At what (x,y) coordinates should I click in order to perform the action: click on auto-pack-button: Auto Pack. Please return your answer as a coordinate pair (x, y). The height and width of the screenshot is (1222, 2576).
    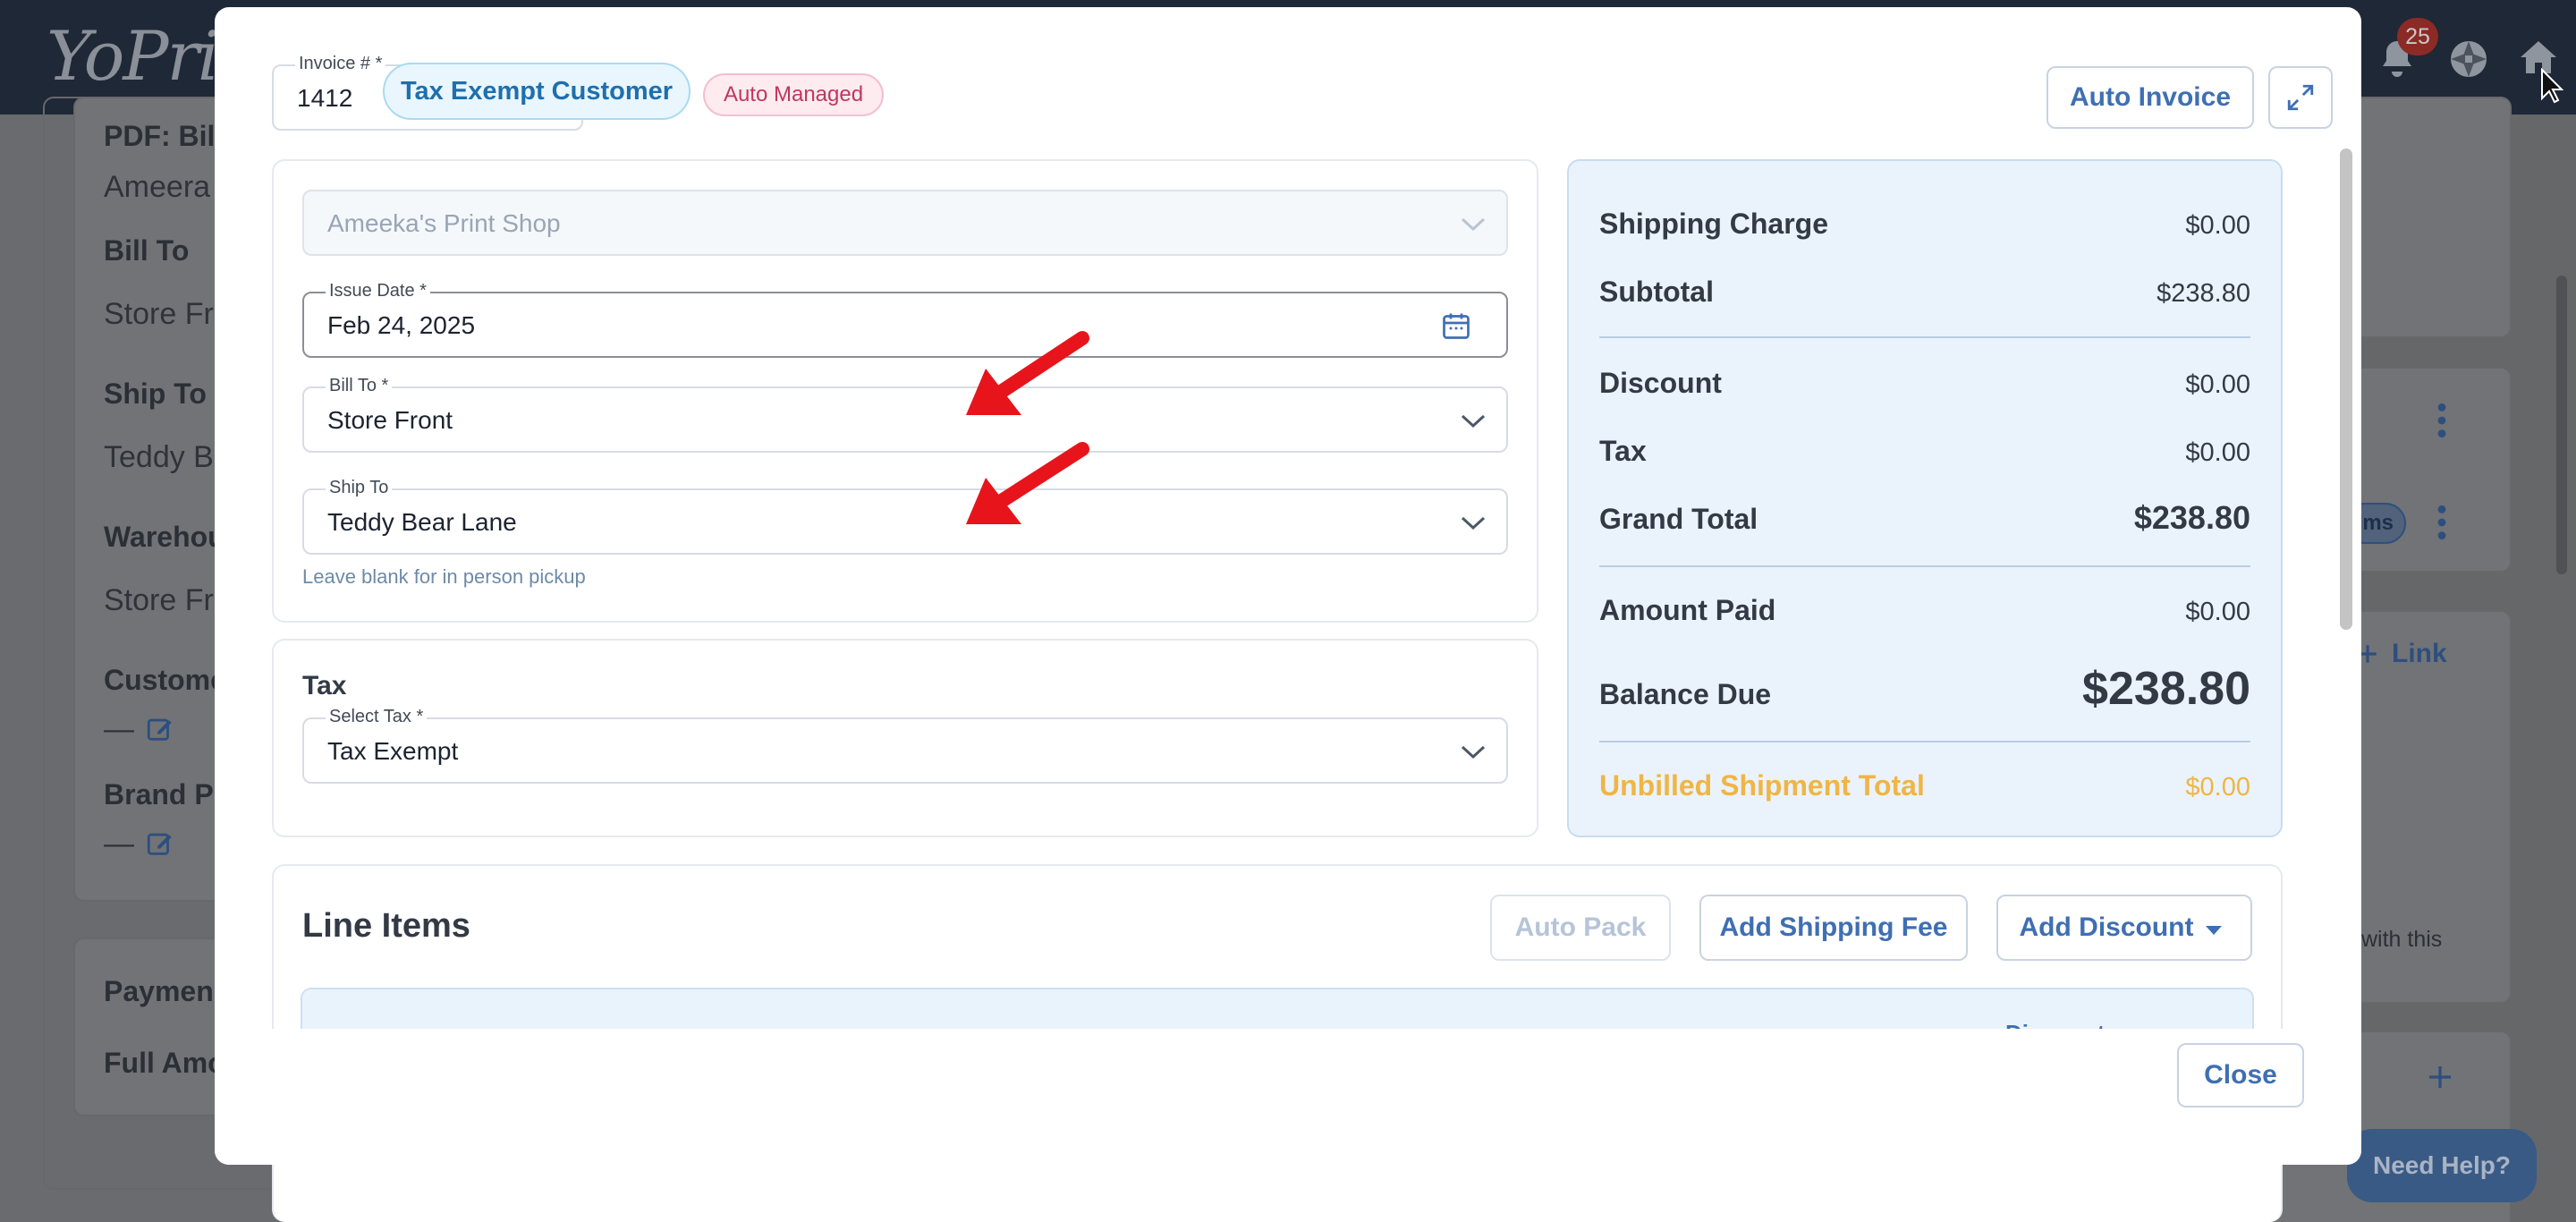
    Looking at the image, I should click on (1580, 928).